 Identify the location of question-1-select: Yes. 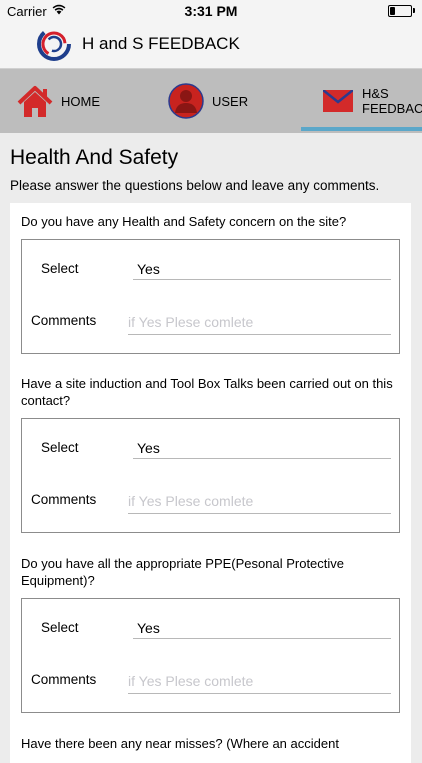
(262, 269).